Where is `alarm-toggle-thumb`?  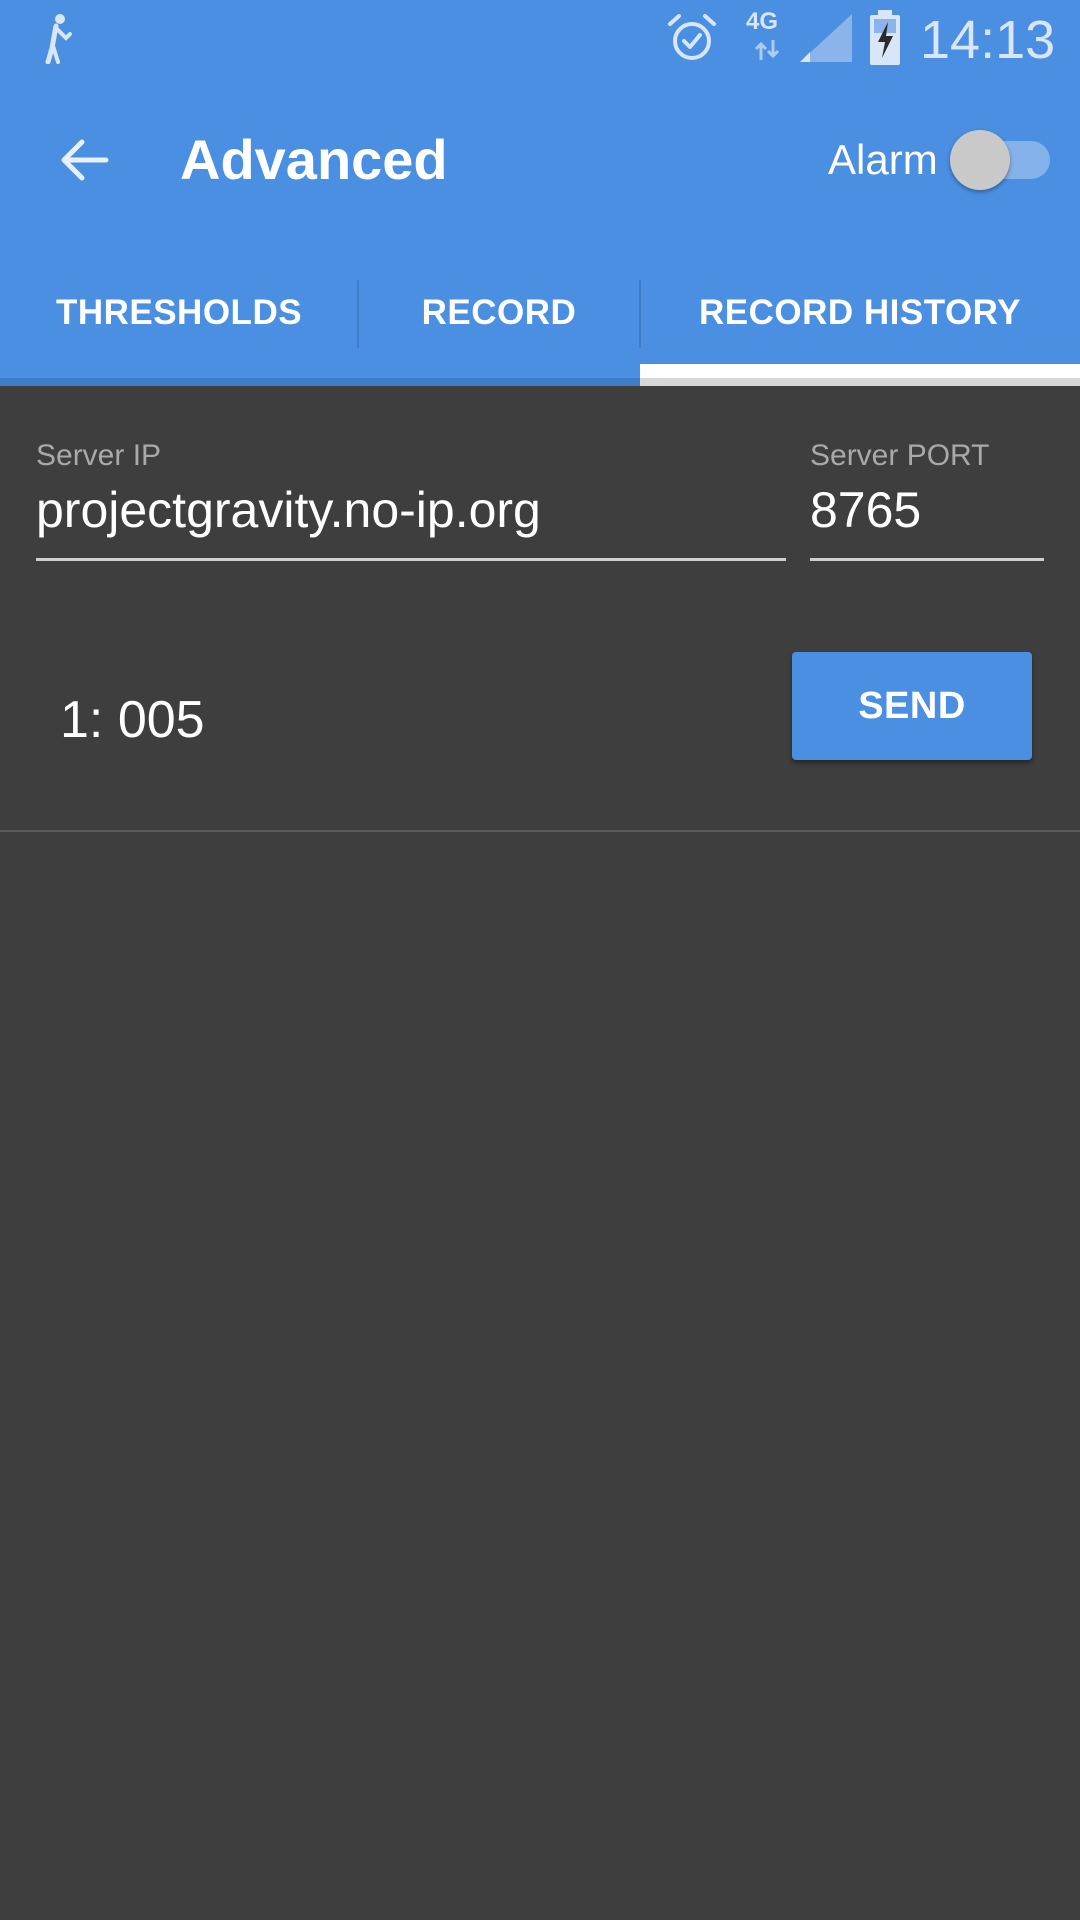 alarm-toggle-thumb is located at coordinates (980, 160).